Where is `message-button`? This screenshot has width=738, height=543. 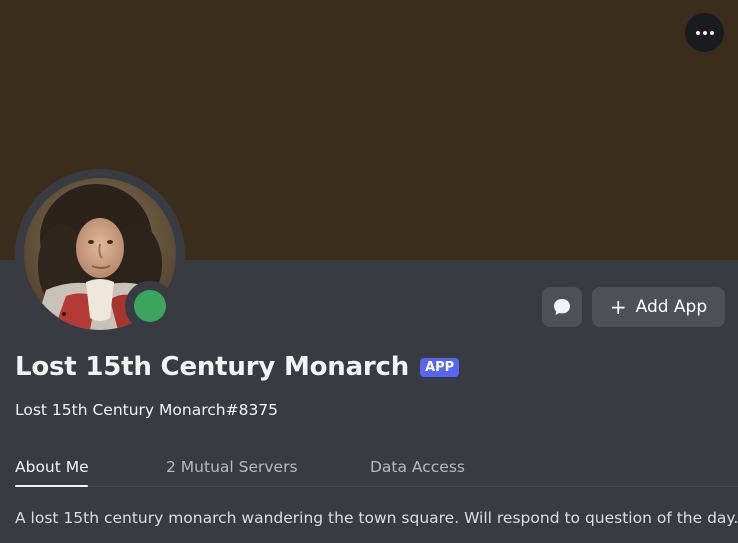
message-button is located at coordinates (562, 307).